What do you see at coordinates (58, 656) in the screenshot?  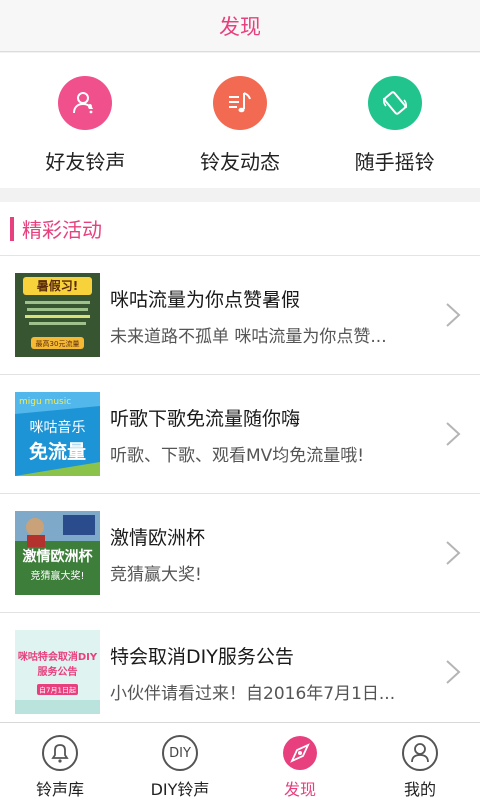 I see `svg-text: 咪咕特会取消DIY` at bounding box center [58, 656].